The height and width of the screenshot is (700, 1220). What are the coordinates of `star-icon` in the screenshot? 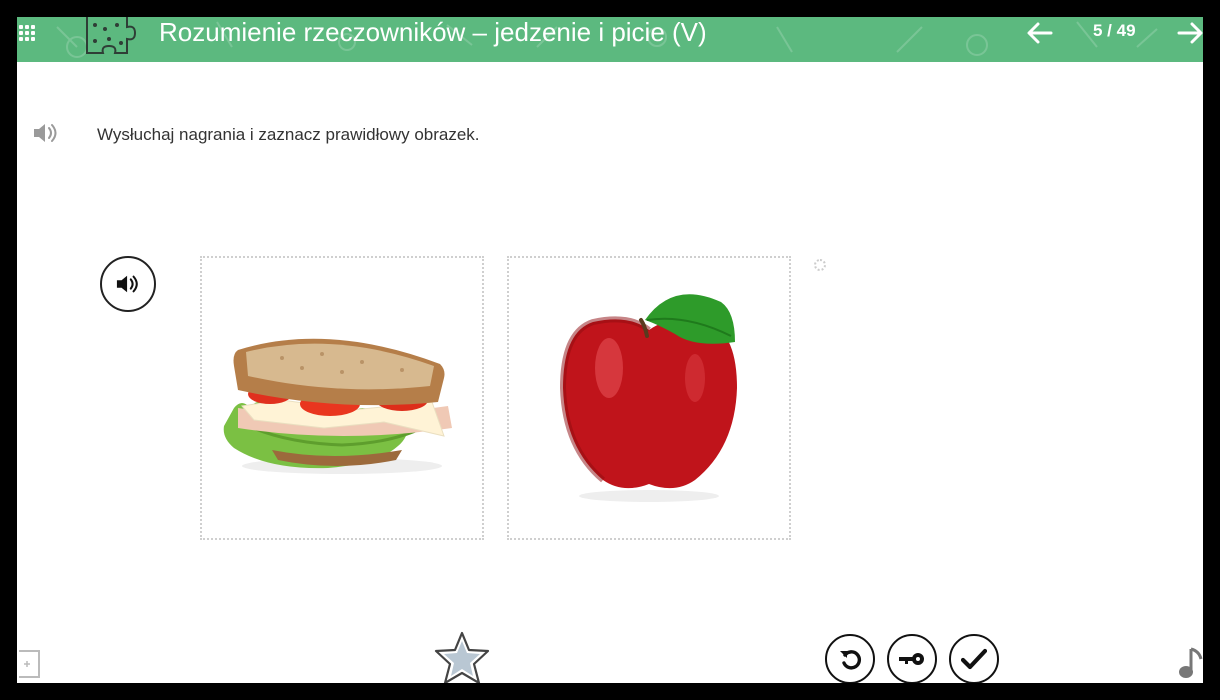 It's located at (462, 657).